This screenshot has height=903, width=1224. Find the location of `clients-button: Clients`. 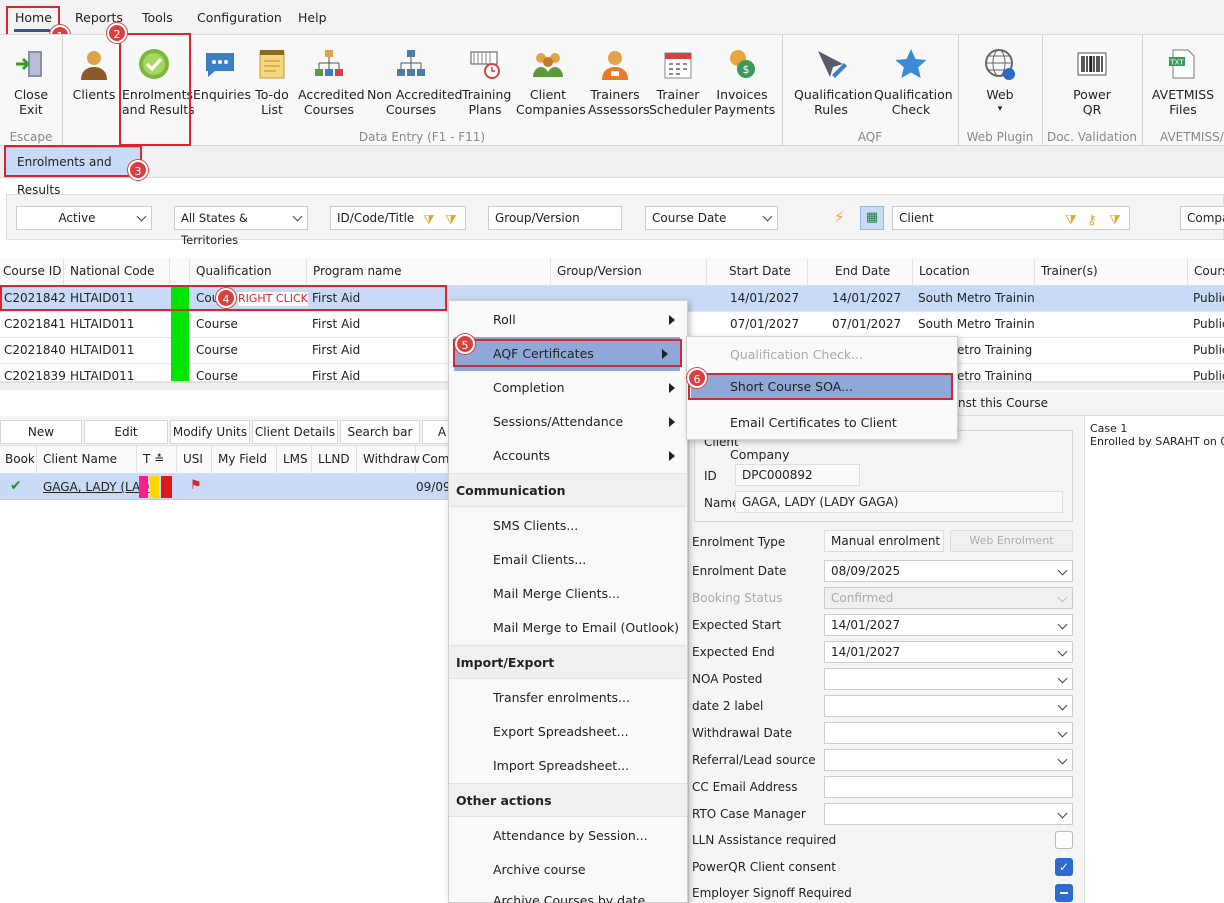

clients-button: Clients is located at coordinates (94, 74).